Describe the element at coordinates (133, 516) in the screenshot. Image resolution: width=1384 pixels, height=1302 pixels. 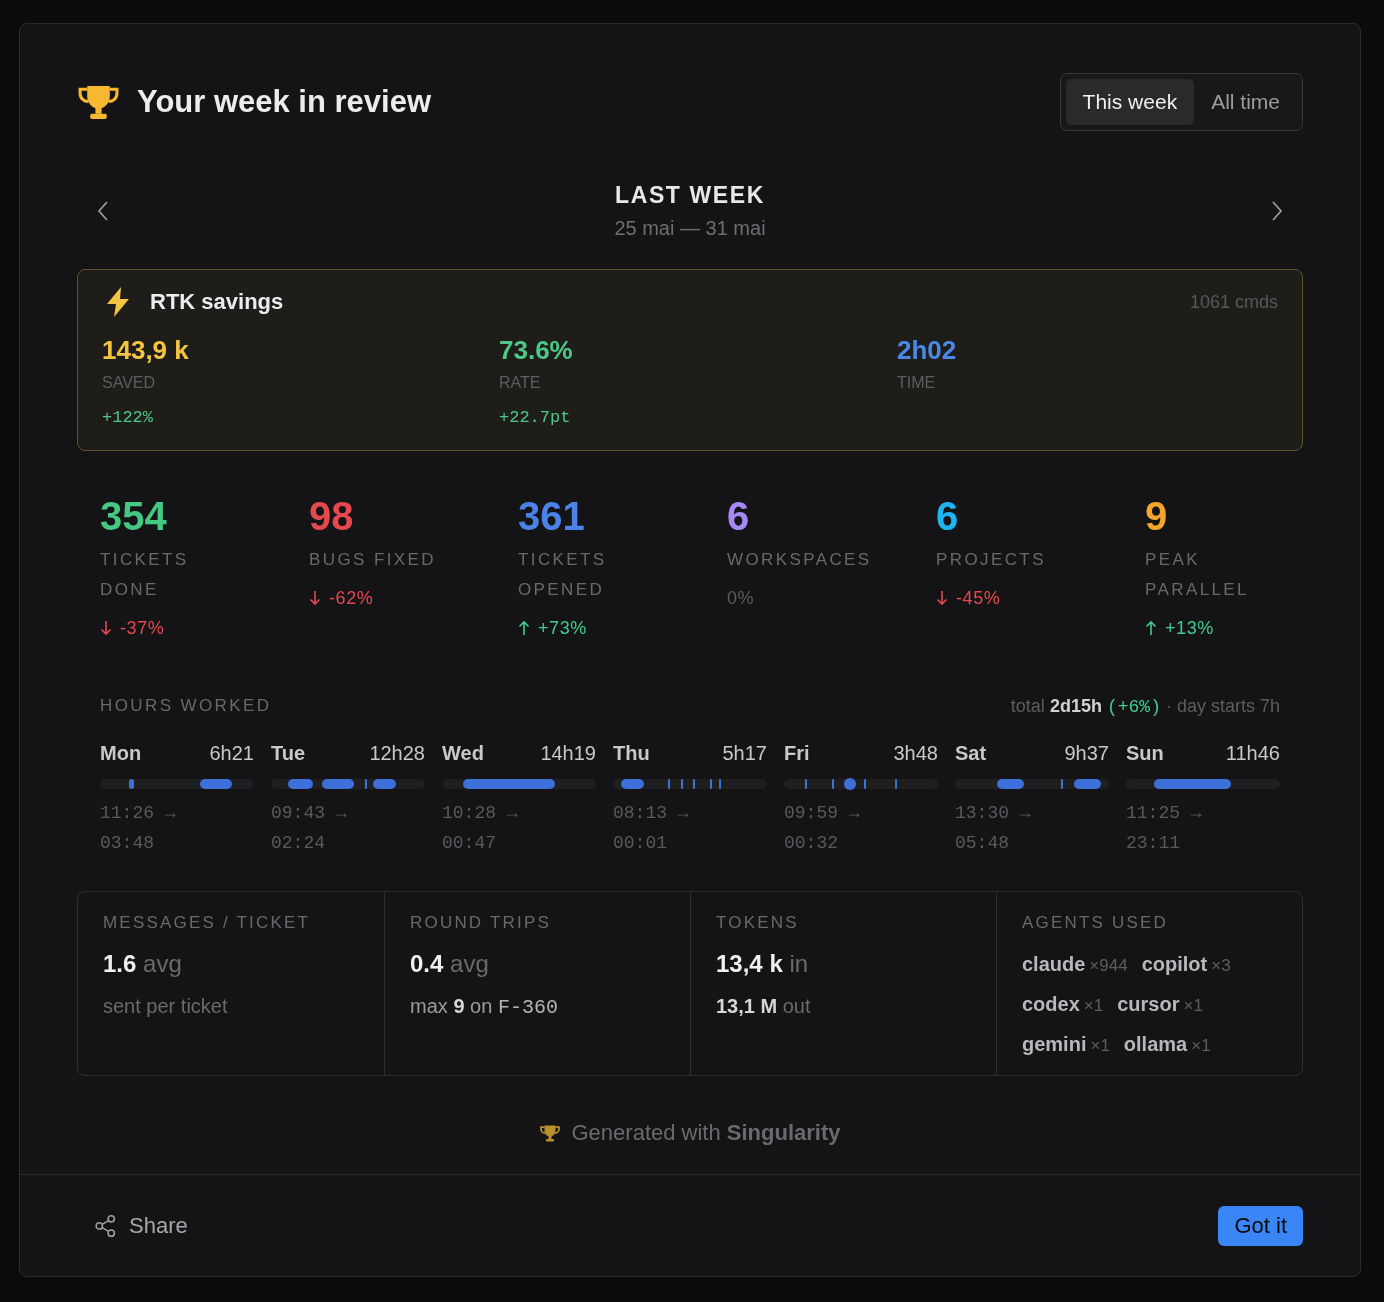
I see `stat-value: 354` at that location.